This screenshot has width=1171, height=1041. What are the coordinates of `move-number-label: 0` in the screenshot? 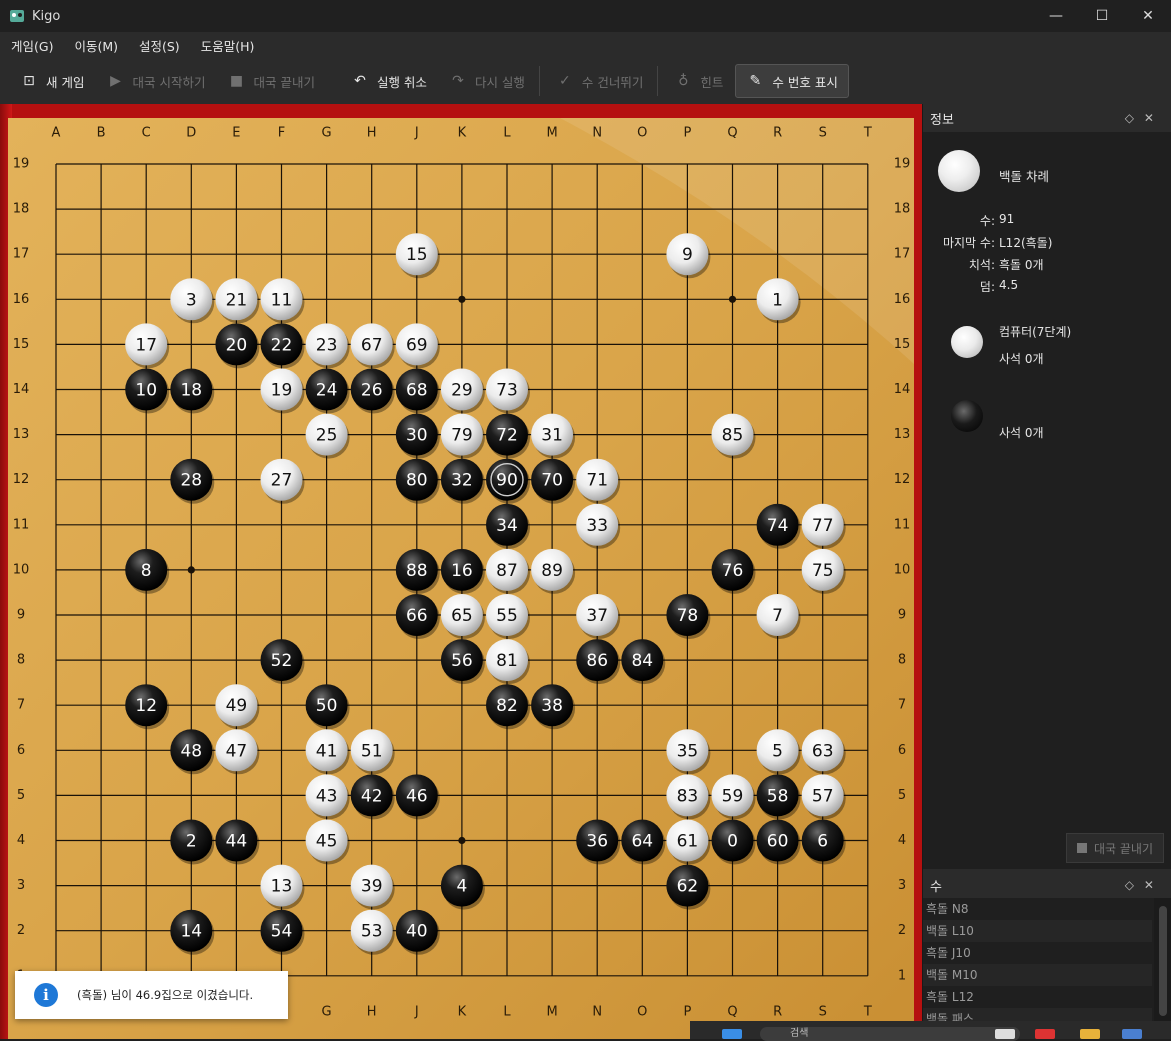 It's located at (732, 842).